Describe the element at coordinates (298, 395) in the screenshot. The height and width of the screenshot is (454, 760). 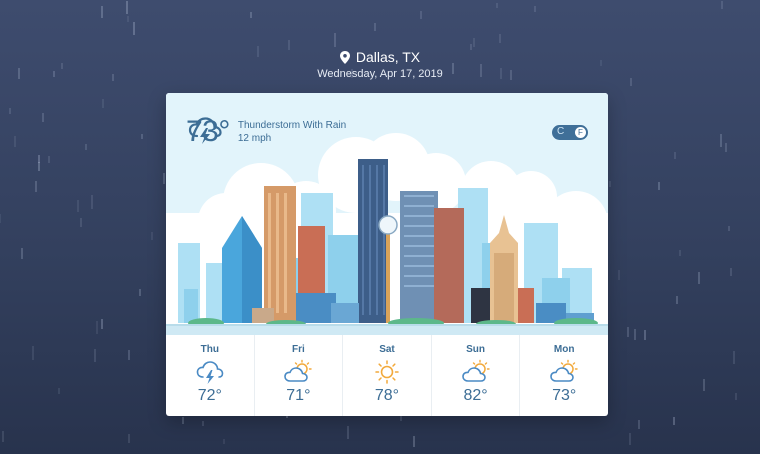
I see `forecast-temp: 71°` at that location.